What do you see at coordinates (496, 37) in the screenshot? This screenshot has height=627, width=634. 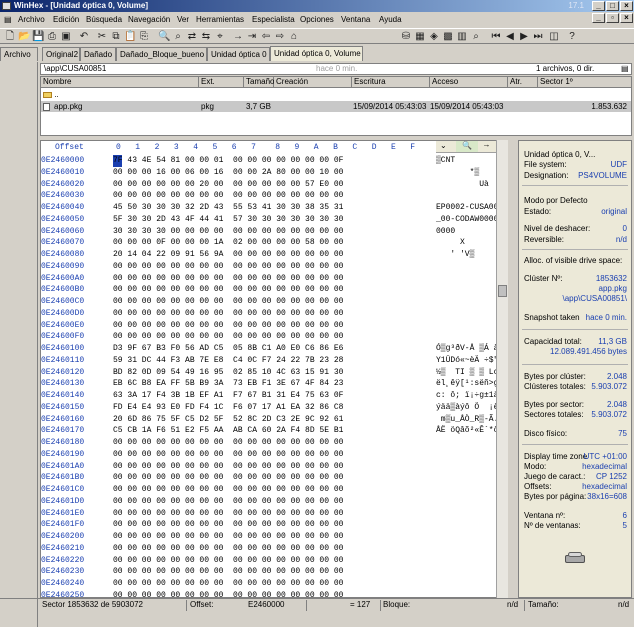 I see `first-sector-icon: ⏮` at bounding box center [496, 37].